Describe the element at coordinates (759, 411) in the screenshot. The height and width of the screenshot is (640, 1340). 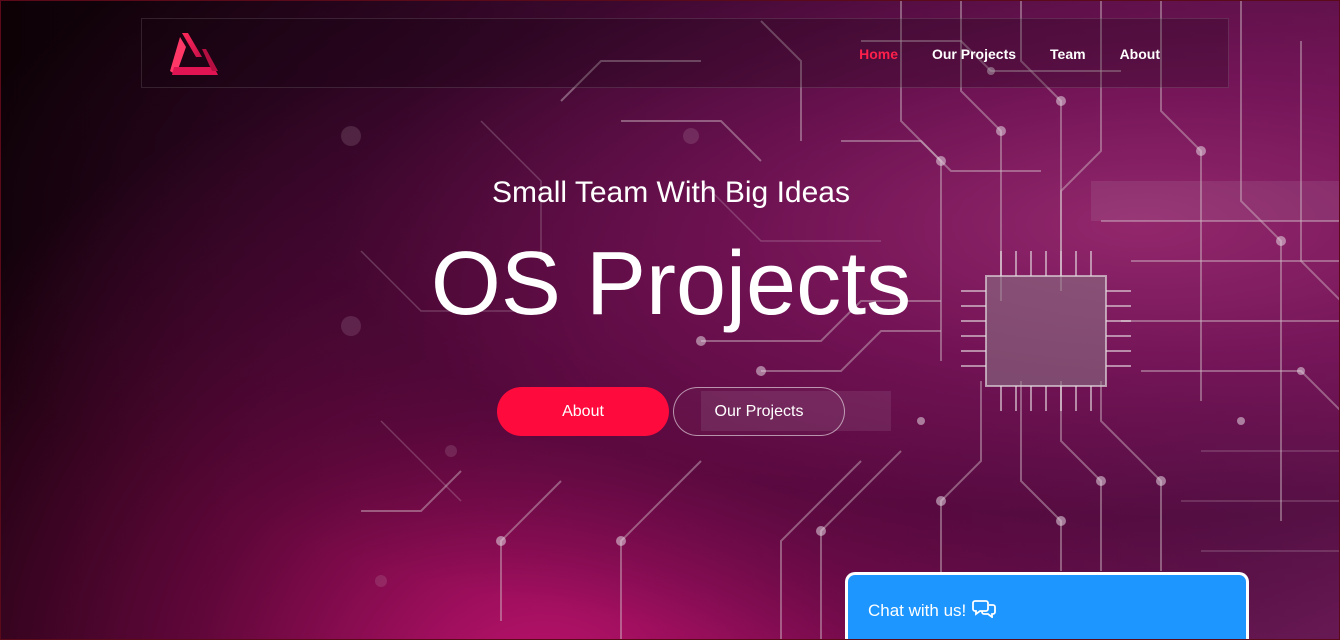
I see `our-projects-button: Our Projects` at that location.